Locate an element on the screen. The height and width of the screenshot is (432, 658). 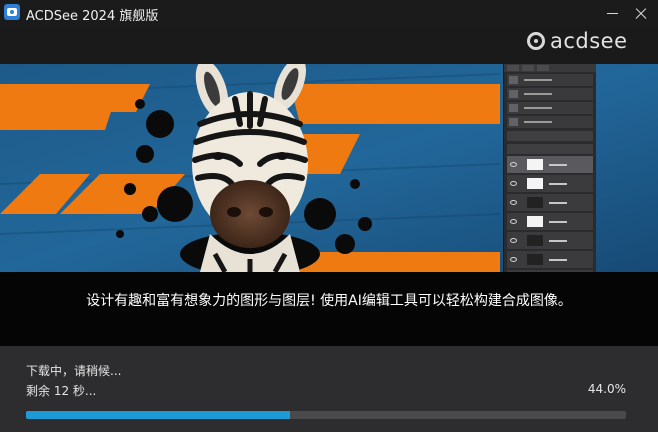
minimize-icon is located at coordinates (613, 13).